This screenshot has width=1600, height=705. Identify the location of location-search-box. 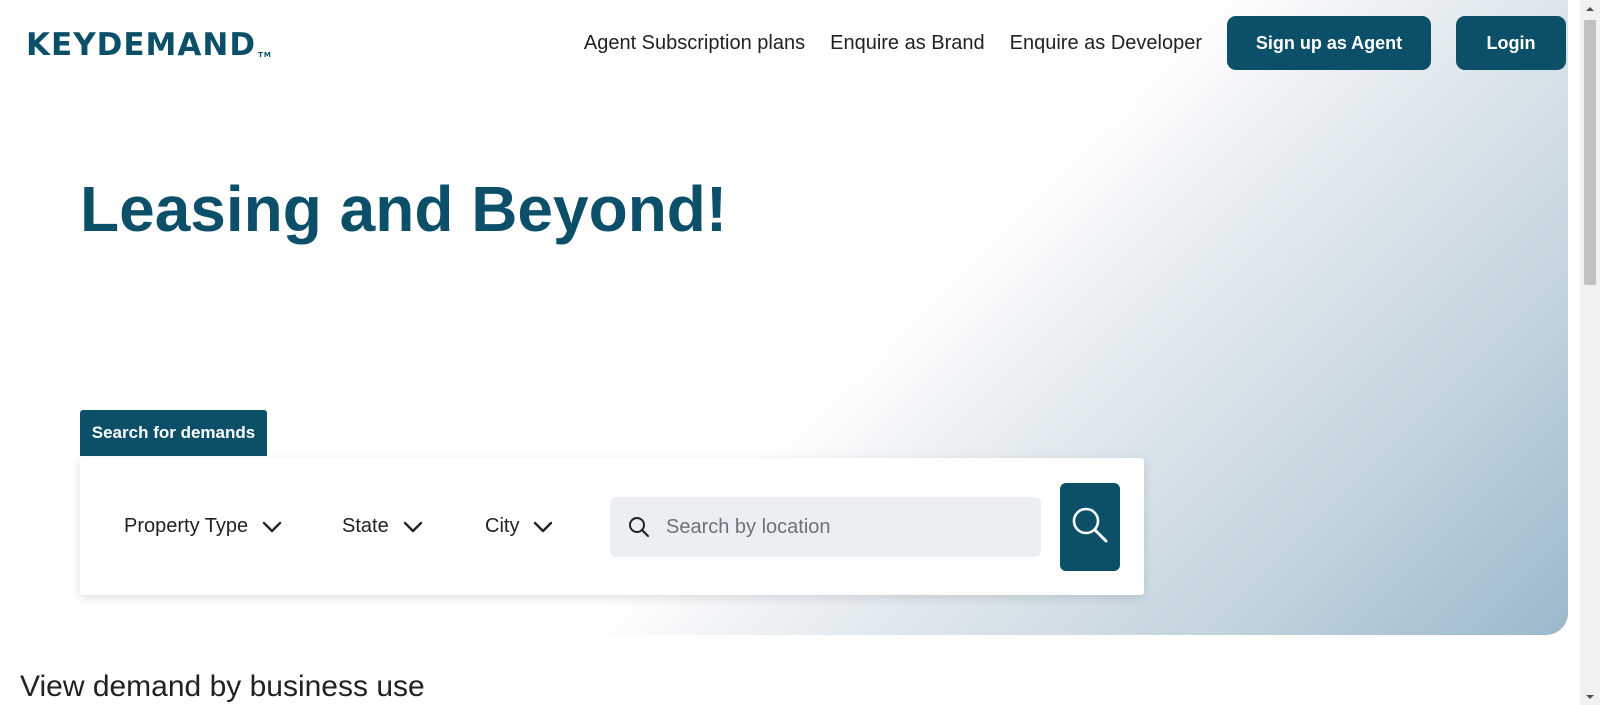
(825, 527).